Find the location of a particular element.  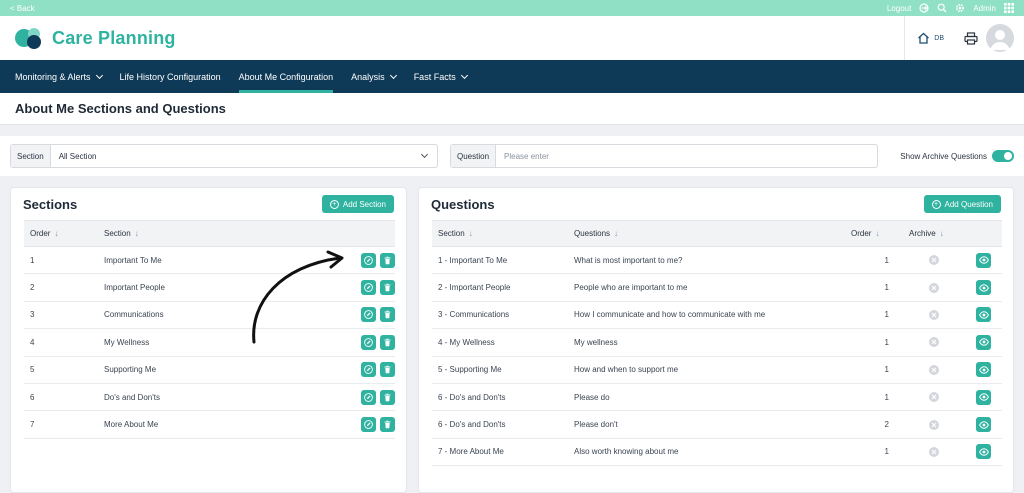

brand: Care Planning is located at coordinates (95, 38).